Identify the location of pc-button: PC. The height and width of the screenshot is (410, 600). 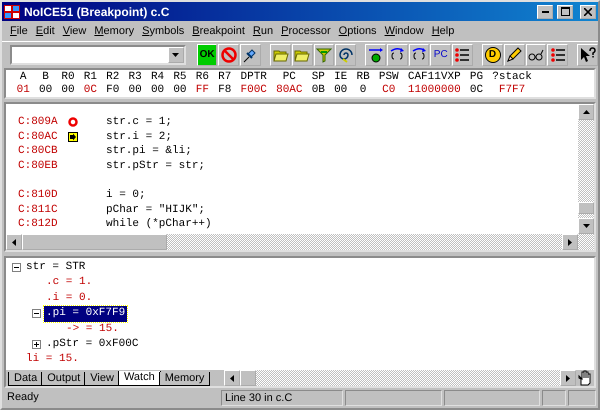
(441, 55).